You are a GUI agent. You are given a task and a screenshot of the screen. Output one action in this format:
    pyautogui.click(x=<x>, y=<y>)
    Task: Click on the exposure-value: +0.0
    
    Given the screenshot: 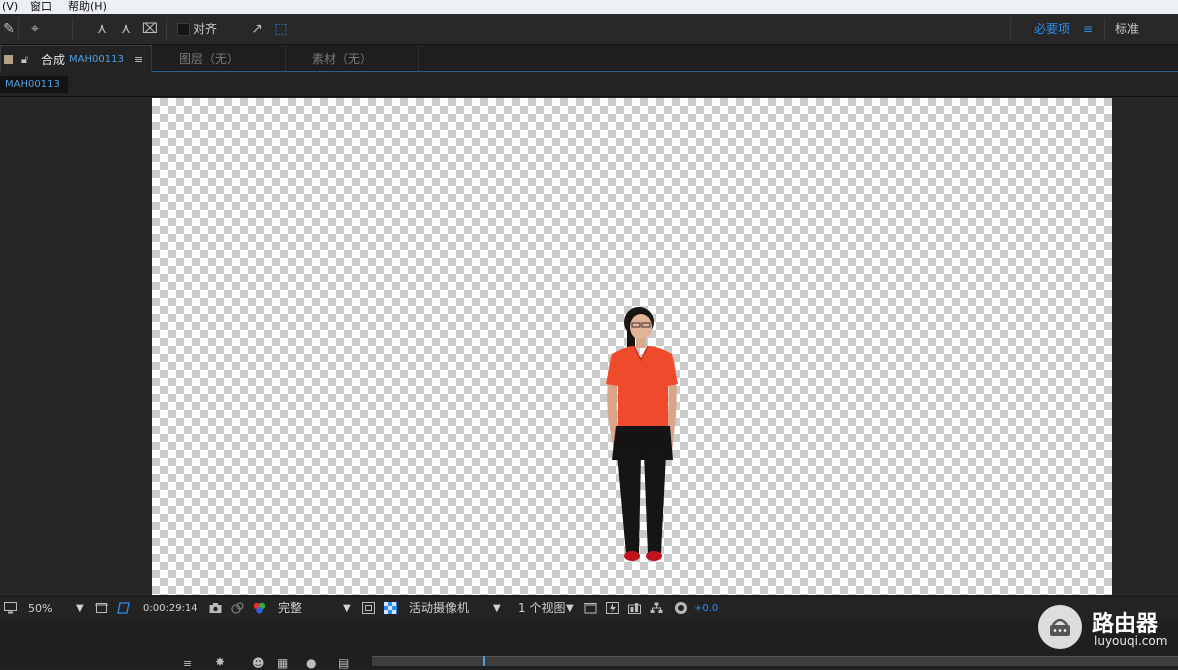 What is the action you would take?
    pyautogui.click(x=706, y=608)
    